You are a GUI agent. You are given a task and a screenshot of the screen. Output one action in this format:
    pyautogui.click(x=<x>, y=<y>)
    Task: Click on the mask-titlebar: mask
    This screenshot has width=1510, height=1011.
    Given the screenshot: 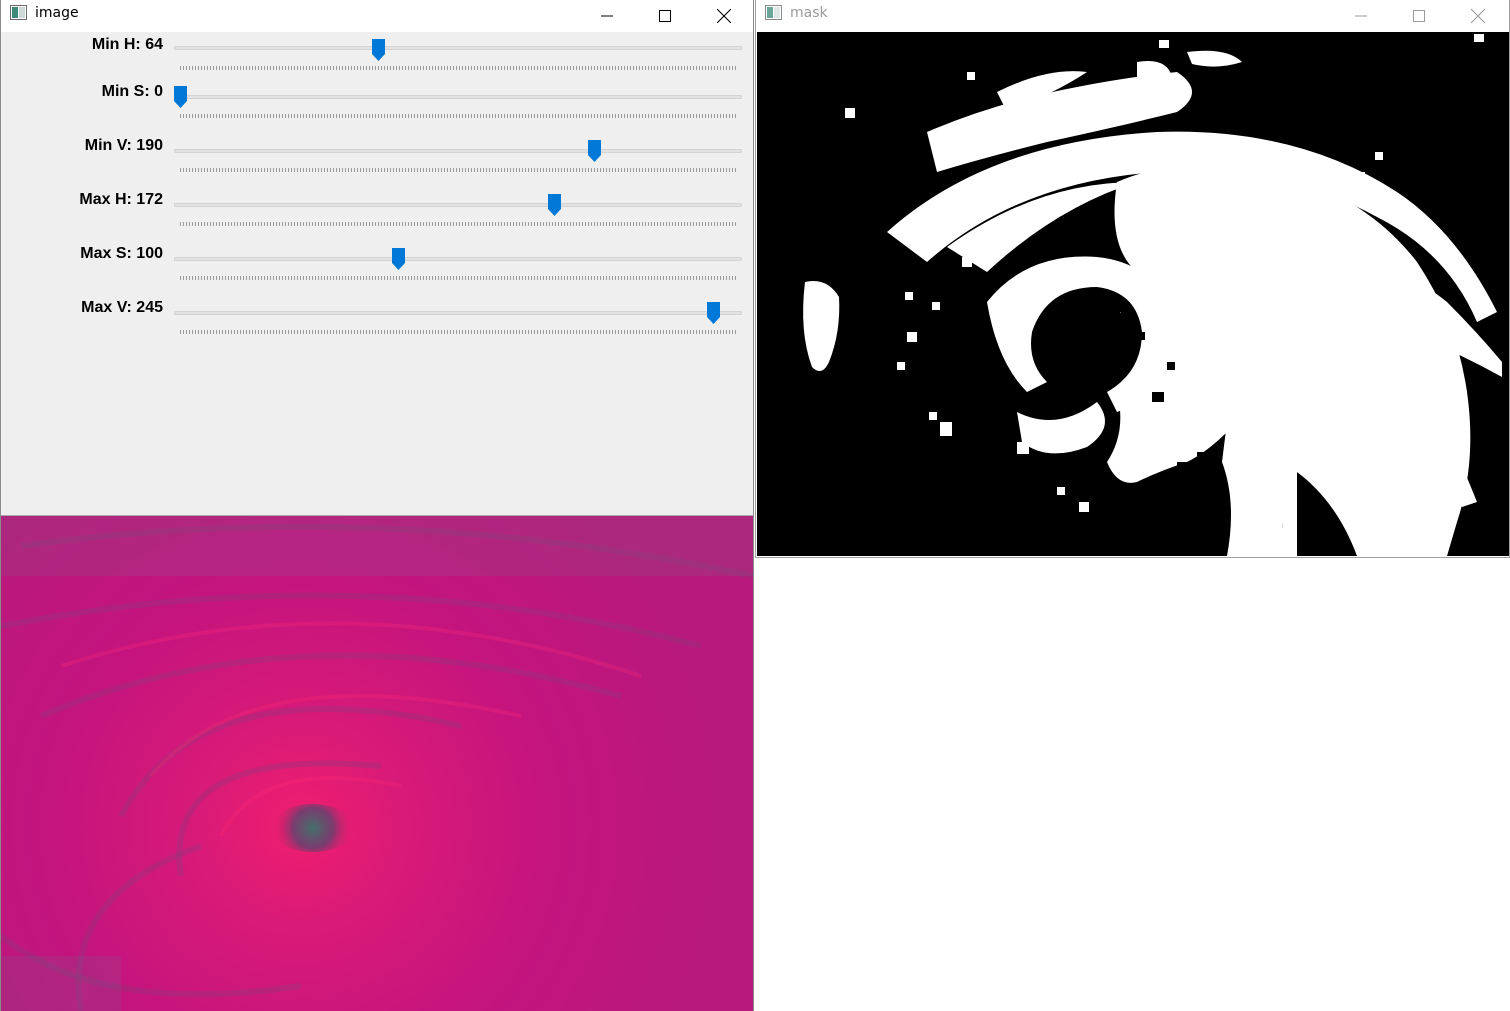 What is the action you would take?
    pyautogui.click(x=1132, y=15)
    